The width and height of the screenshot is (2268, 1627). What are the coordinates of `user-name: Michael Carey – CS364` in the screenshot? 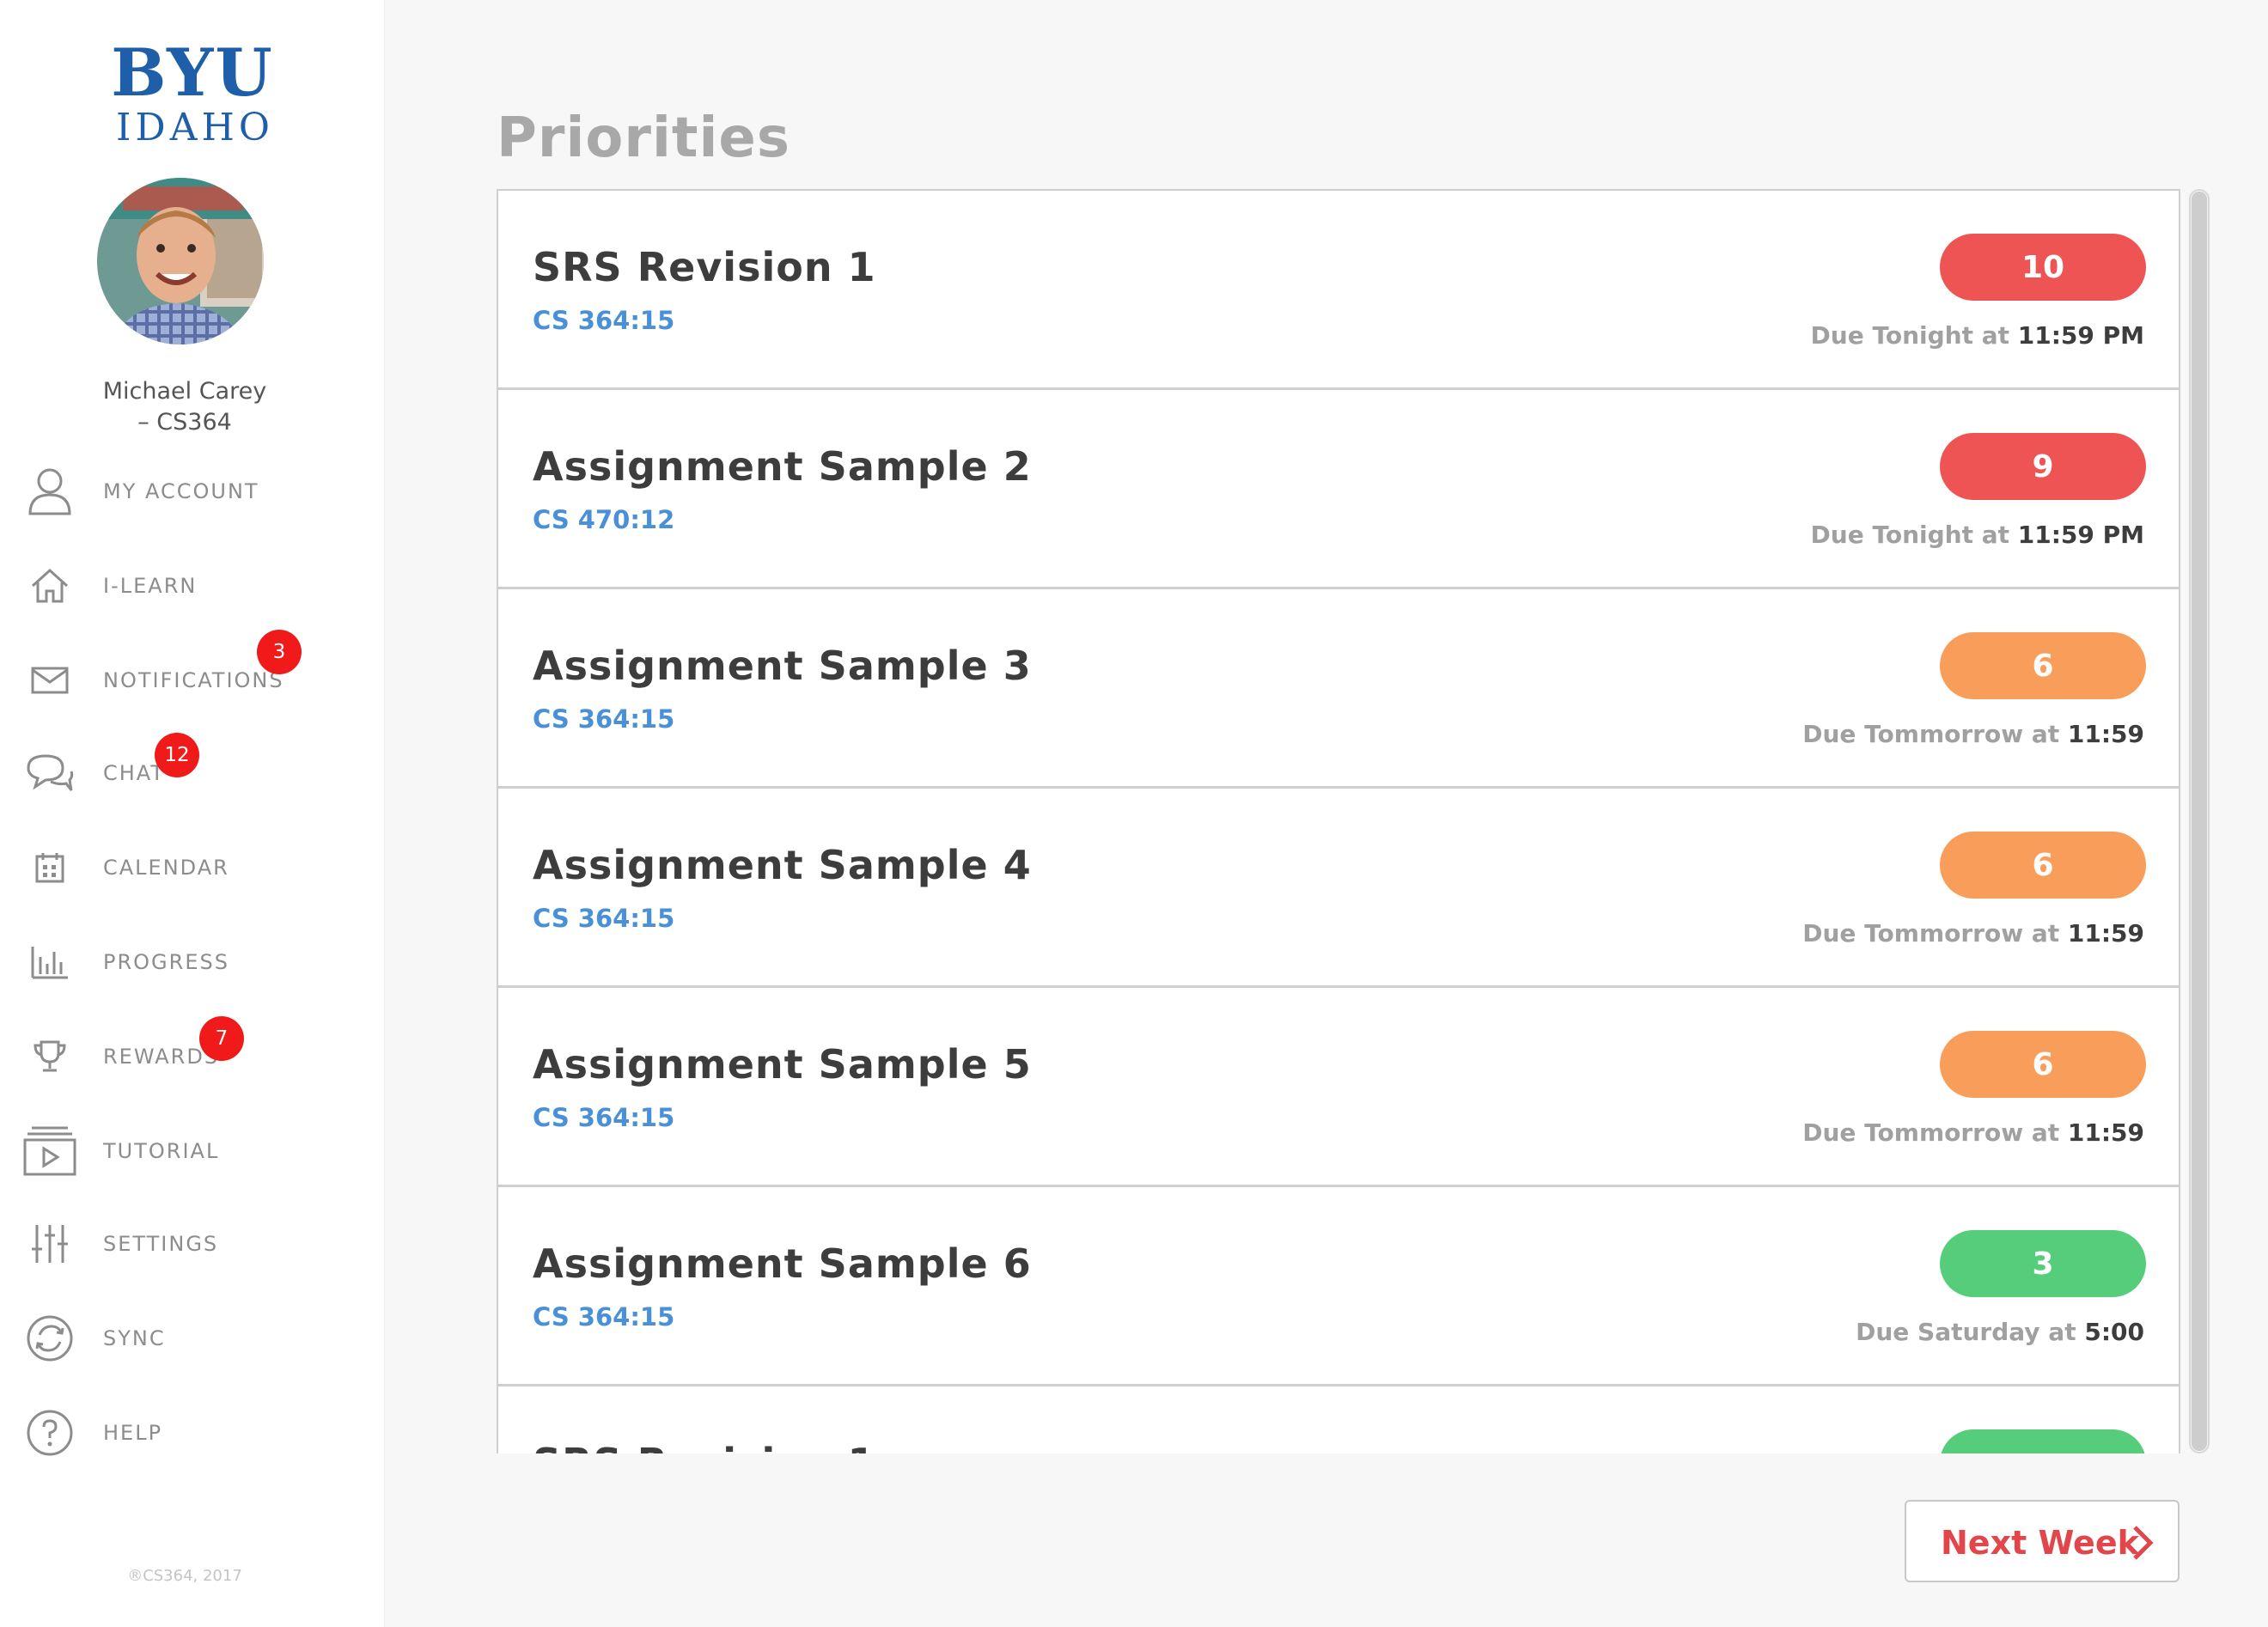 It's located at (184, 407).